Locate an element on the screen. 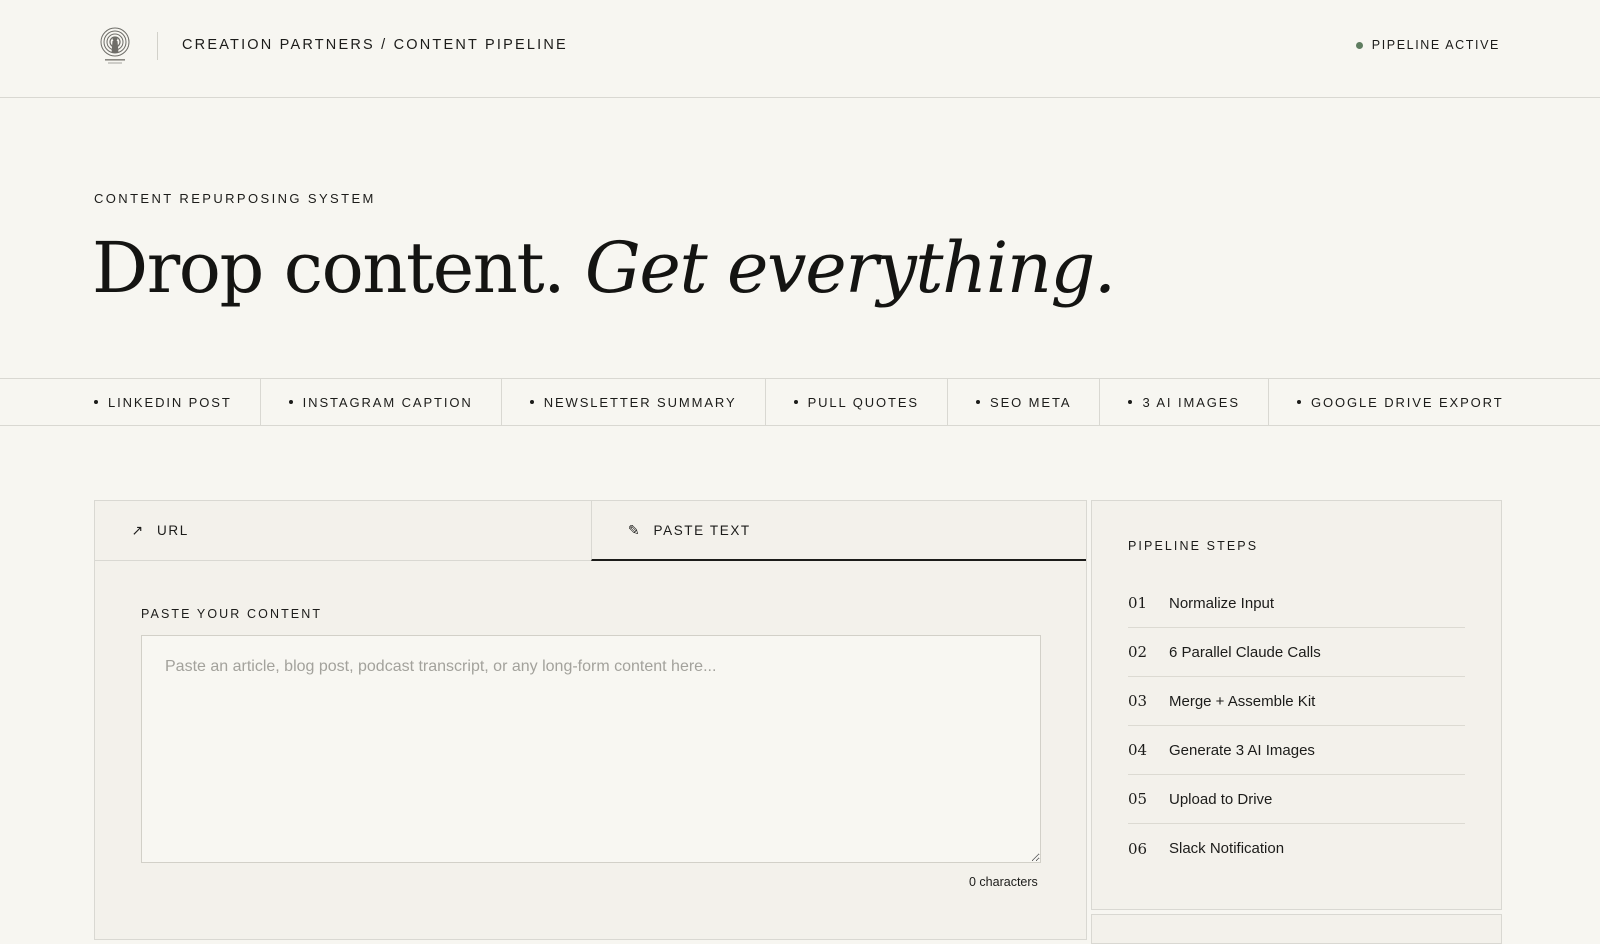  pipeline-step: 01 Normalize Input is located at coordinates (1296, 603).